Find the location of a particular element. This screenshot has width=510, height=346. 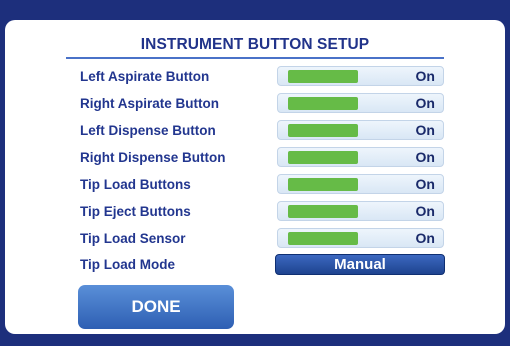

row-label: Tip Load Sensor is located at coordinates (133, 238).